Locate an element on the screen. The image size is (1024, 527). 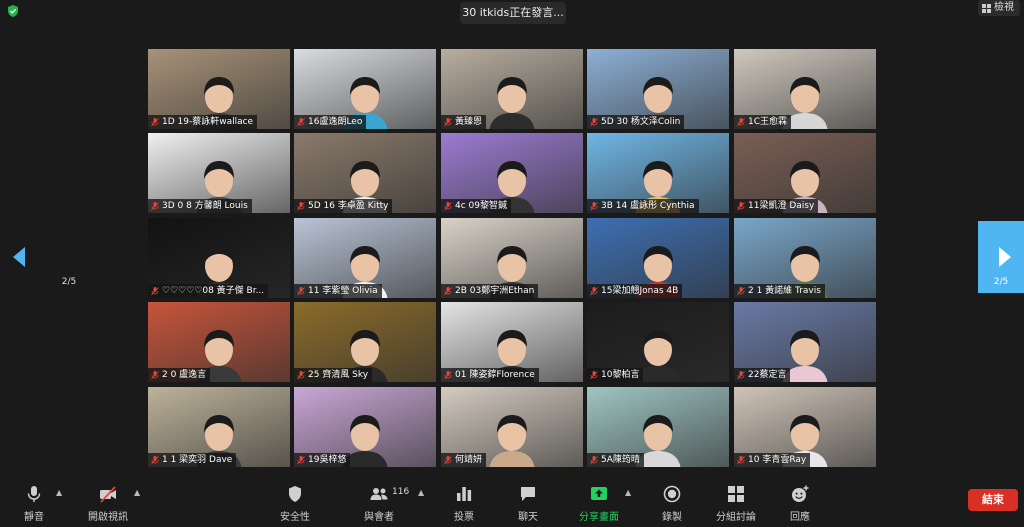
start-video-button: 開啟視訊 is located at coordinates (108, 504).